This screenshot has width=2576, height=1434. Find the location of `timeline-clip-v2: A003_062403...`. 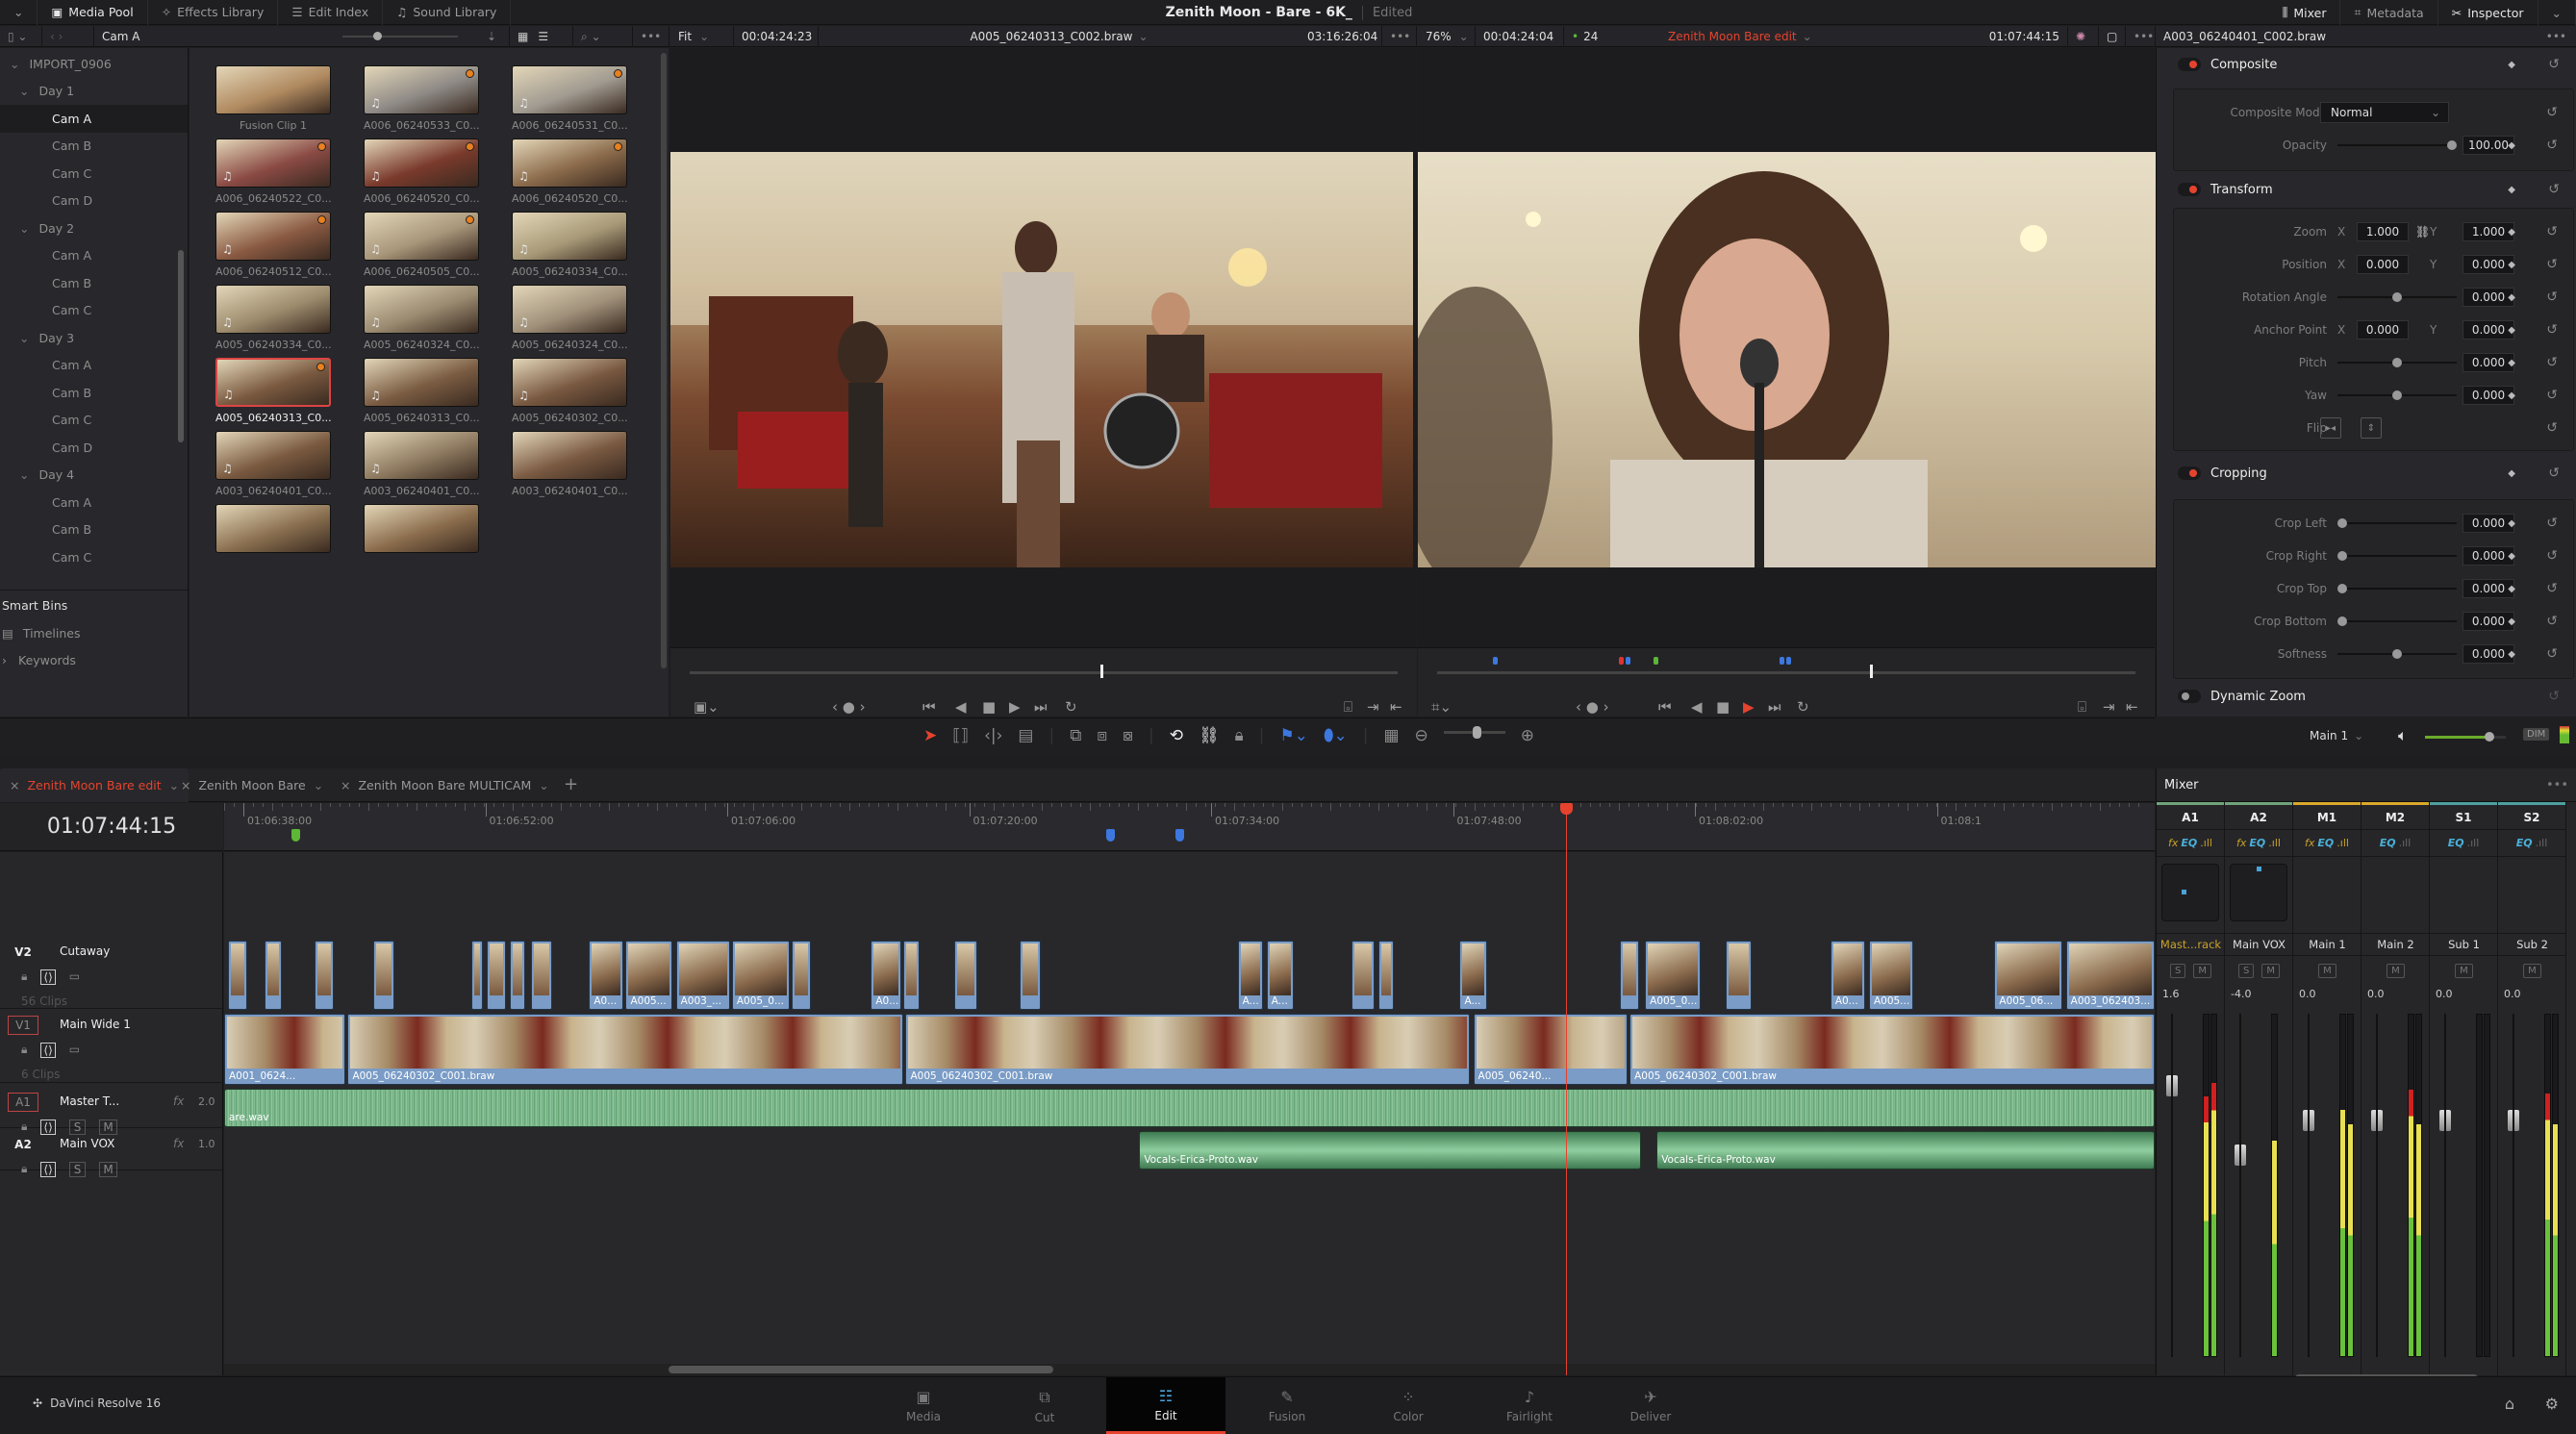

timeline-clip-v2: A003_062403... is located at coordinates (2110, 975).